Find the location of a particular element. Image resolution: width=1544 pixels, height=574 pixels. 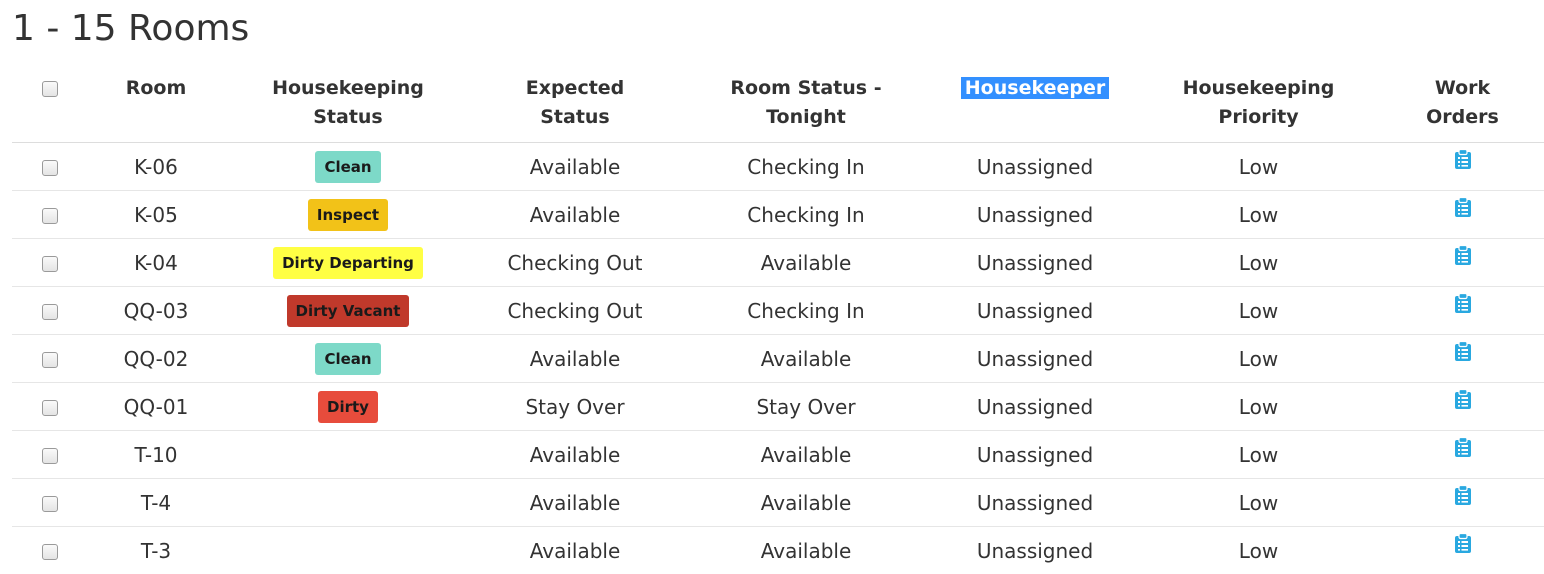

page-title: 1 - 15 Rooms is located at coordinates (130, 28).